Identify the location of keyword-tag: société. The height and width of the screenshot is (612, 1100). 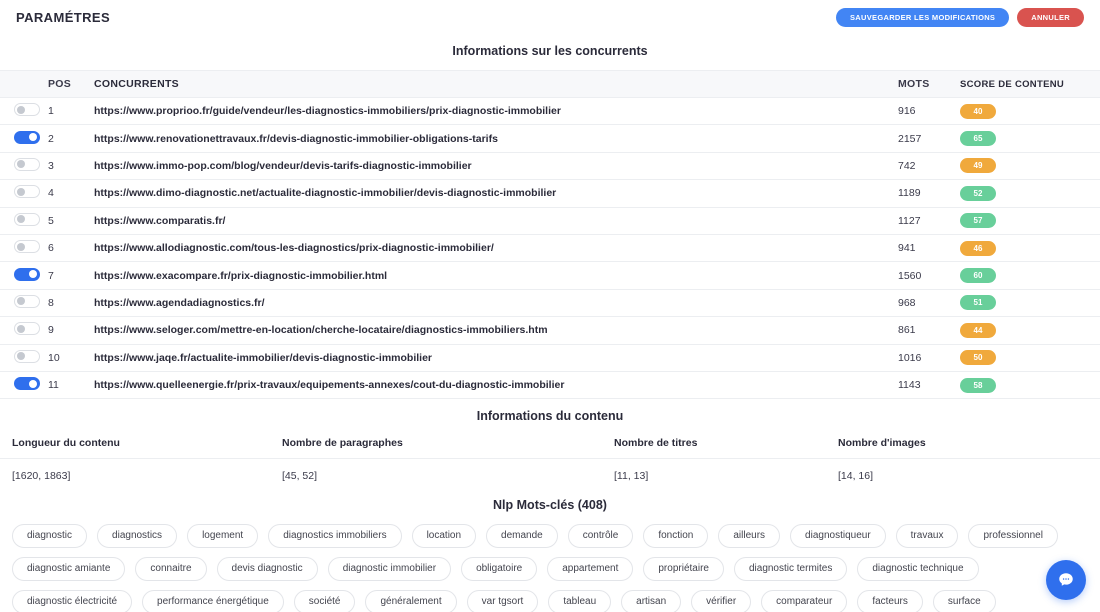
(324, 601).